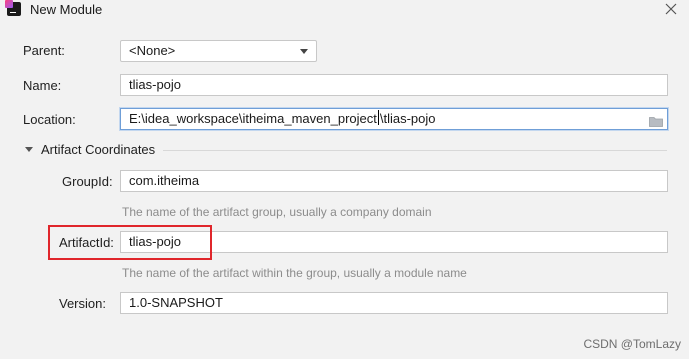  Describe the element at coordinates (152, 50) in the screenshot. I see `parent-selected-value: <None>` at that location.